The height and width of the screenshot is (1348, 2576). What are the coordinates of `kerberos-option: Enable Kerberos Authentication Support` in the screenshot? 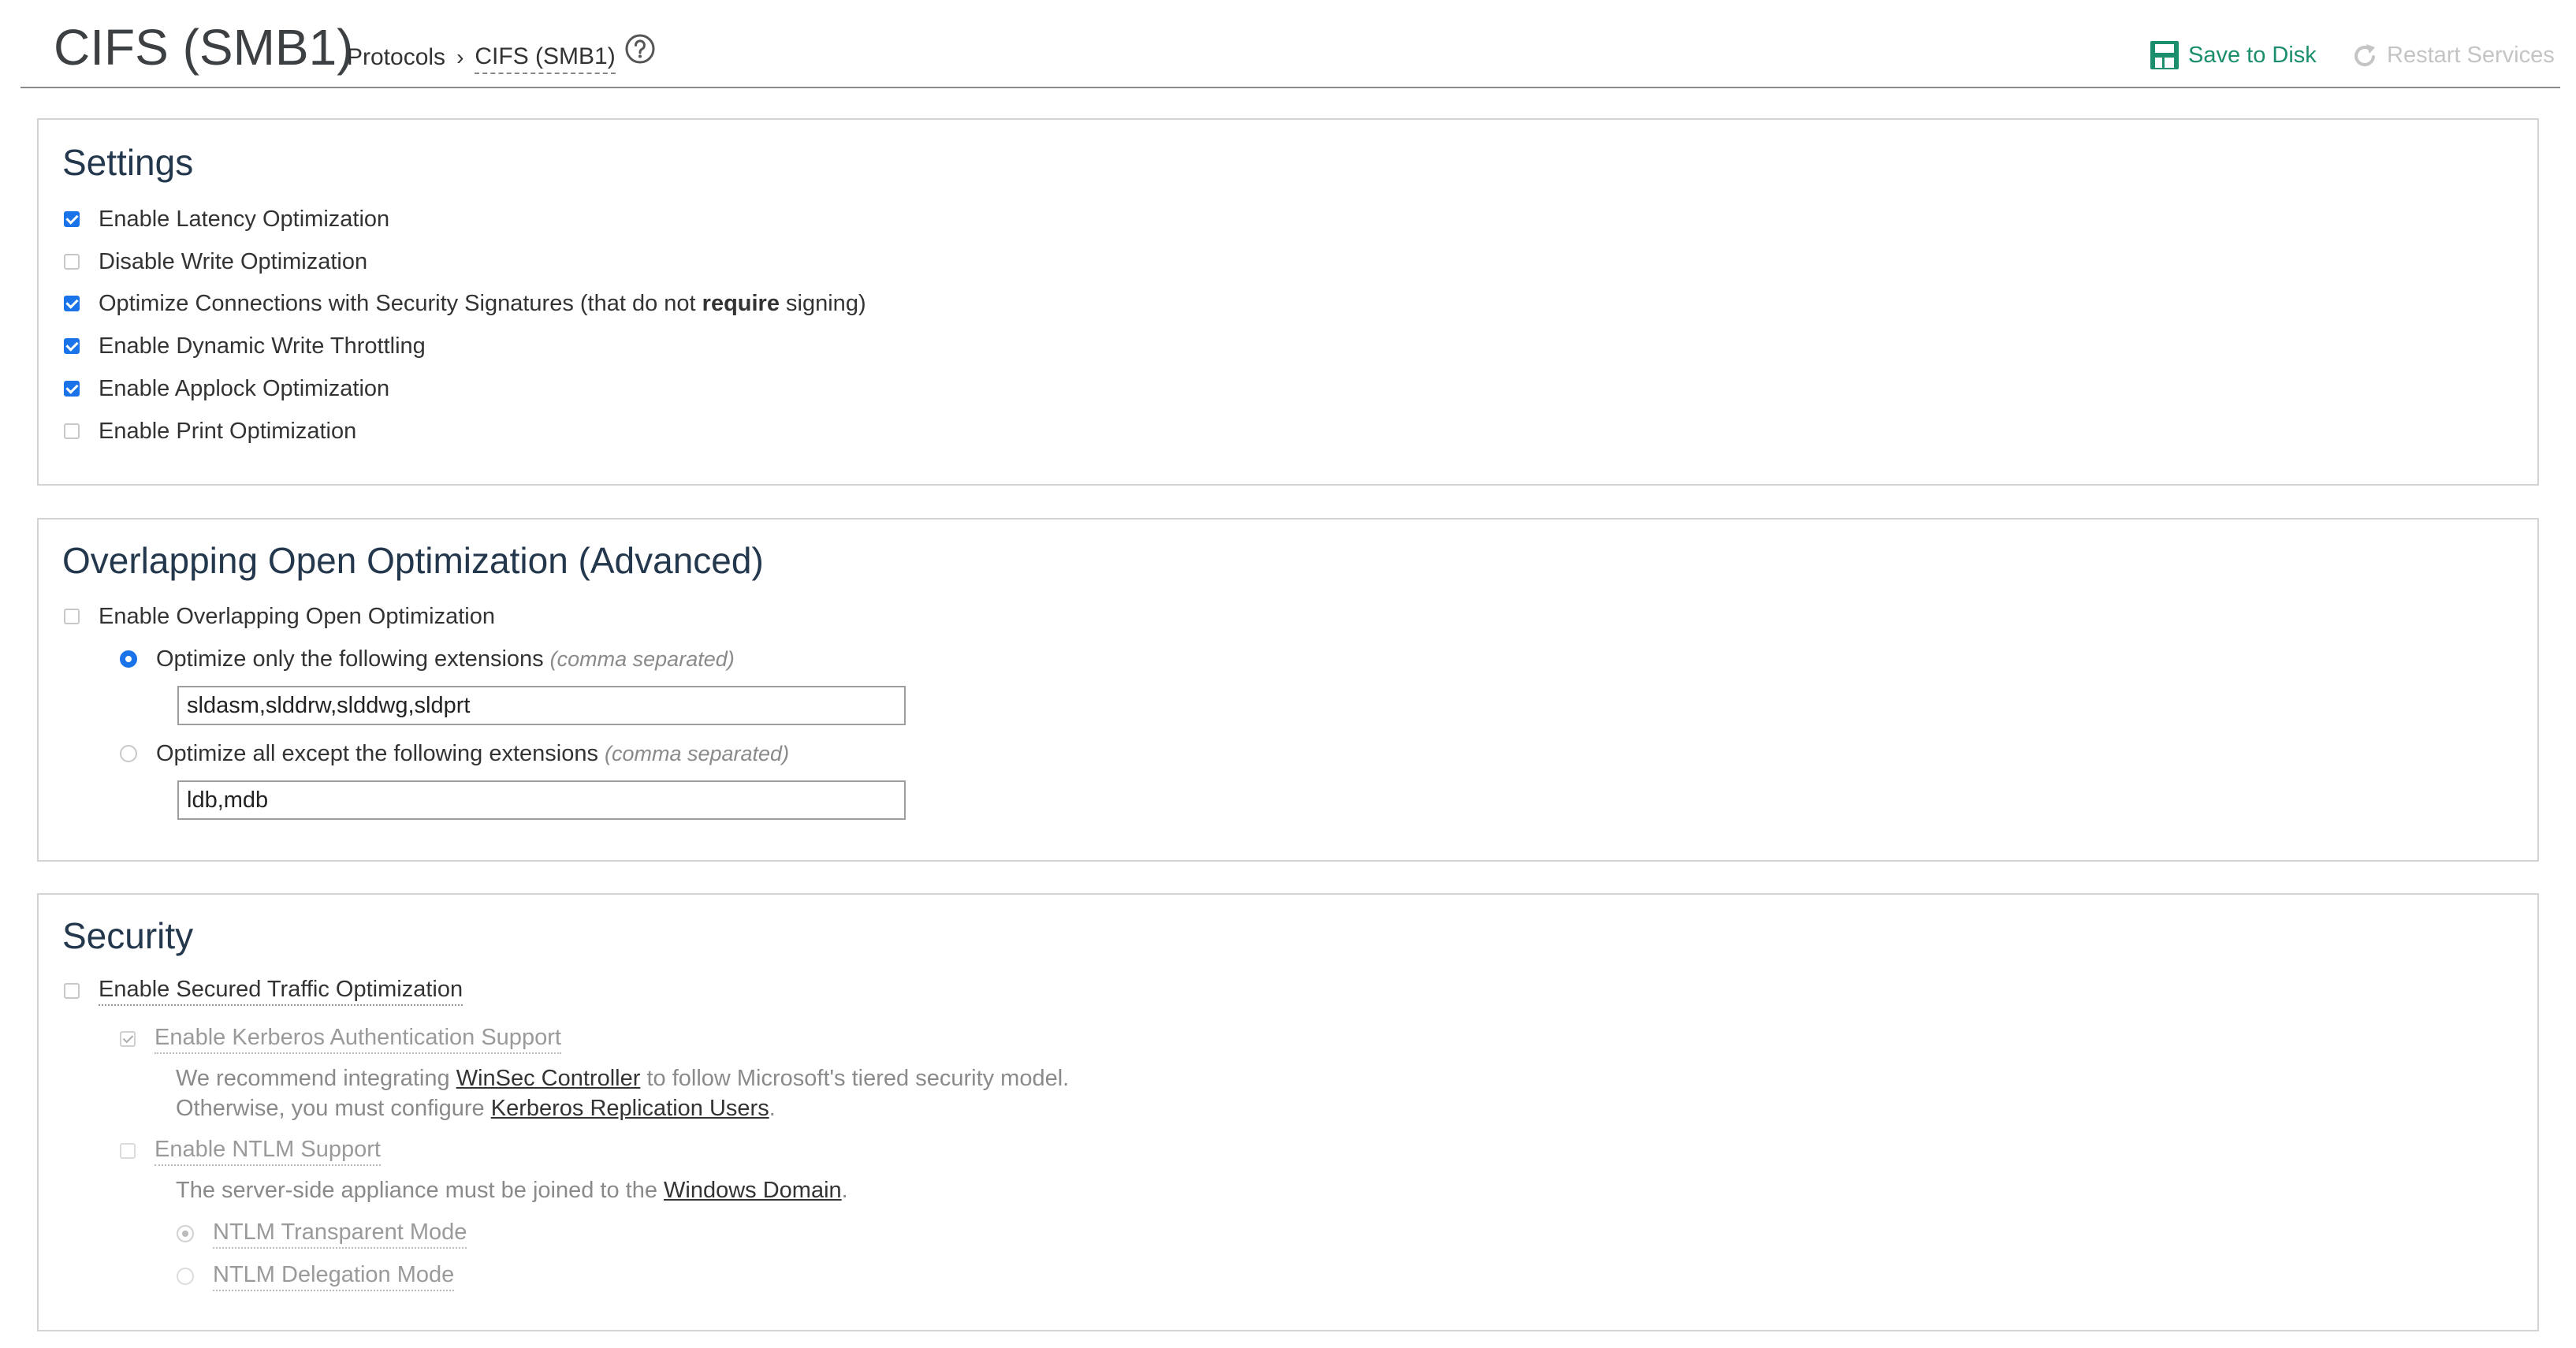 It's located at (340, 1039).